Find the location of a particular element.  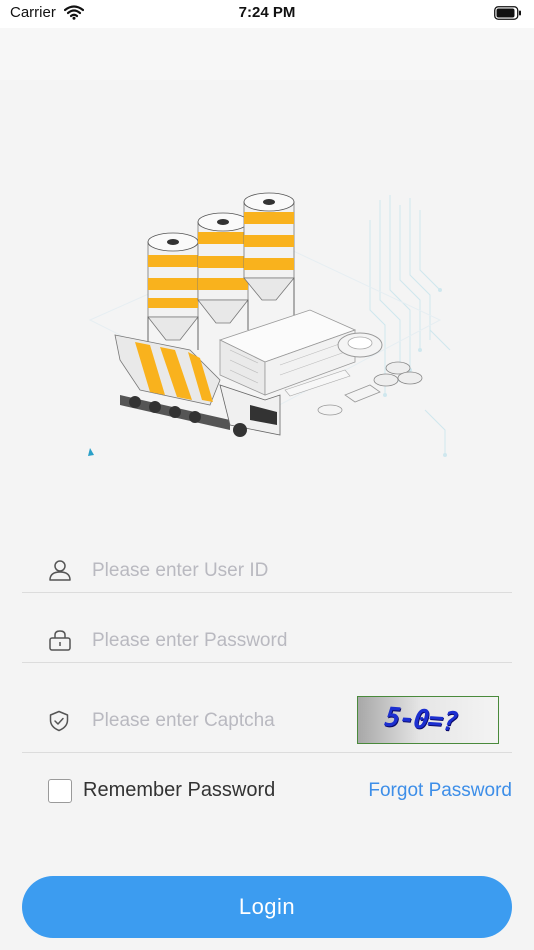

lock-icon is located at coordinates (60, 642).